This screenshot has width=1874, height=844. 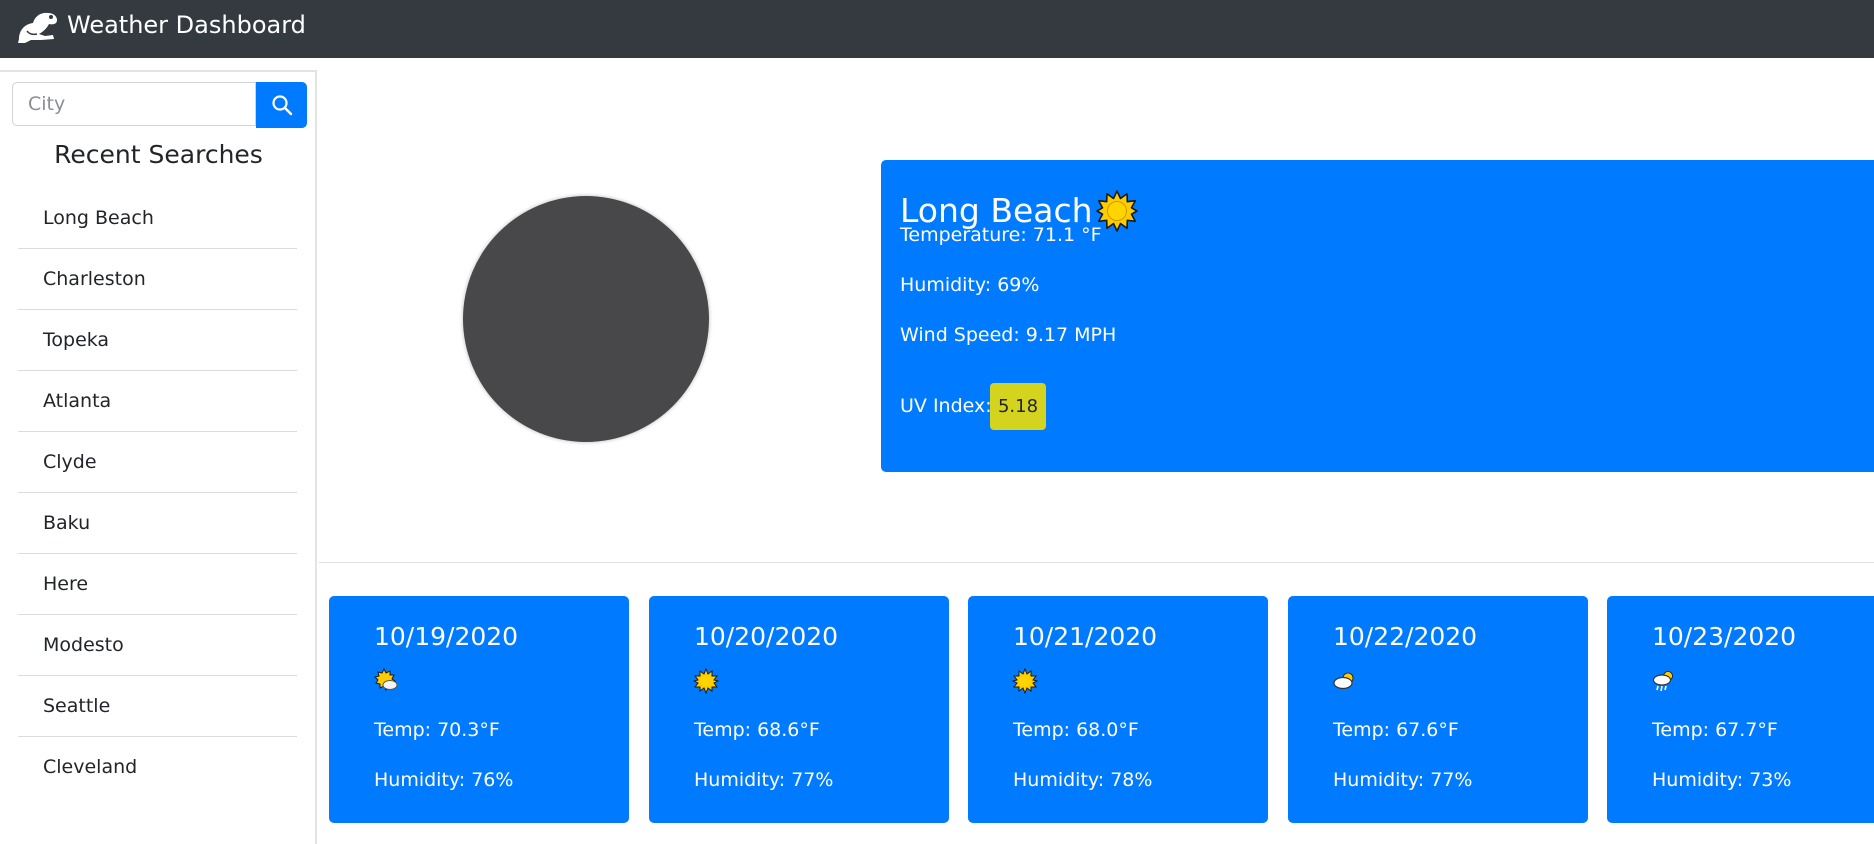 What do you see at coordinates (386, 680) in the screenshot?
I see `sun-cloud-icon` at bounding box center [386, 680].